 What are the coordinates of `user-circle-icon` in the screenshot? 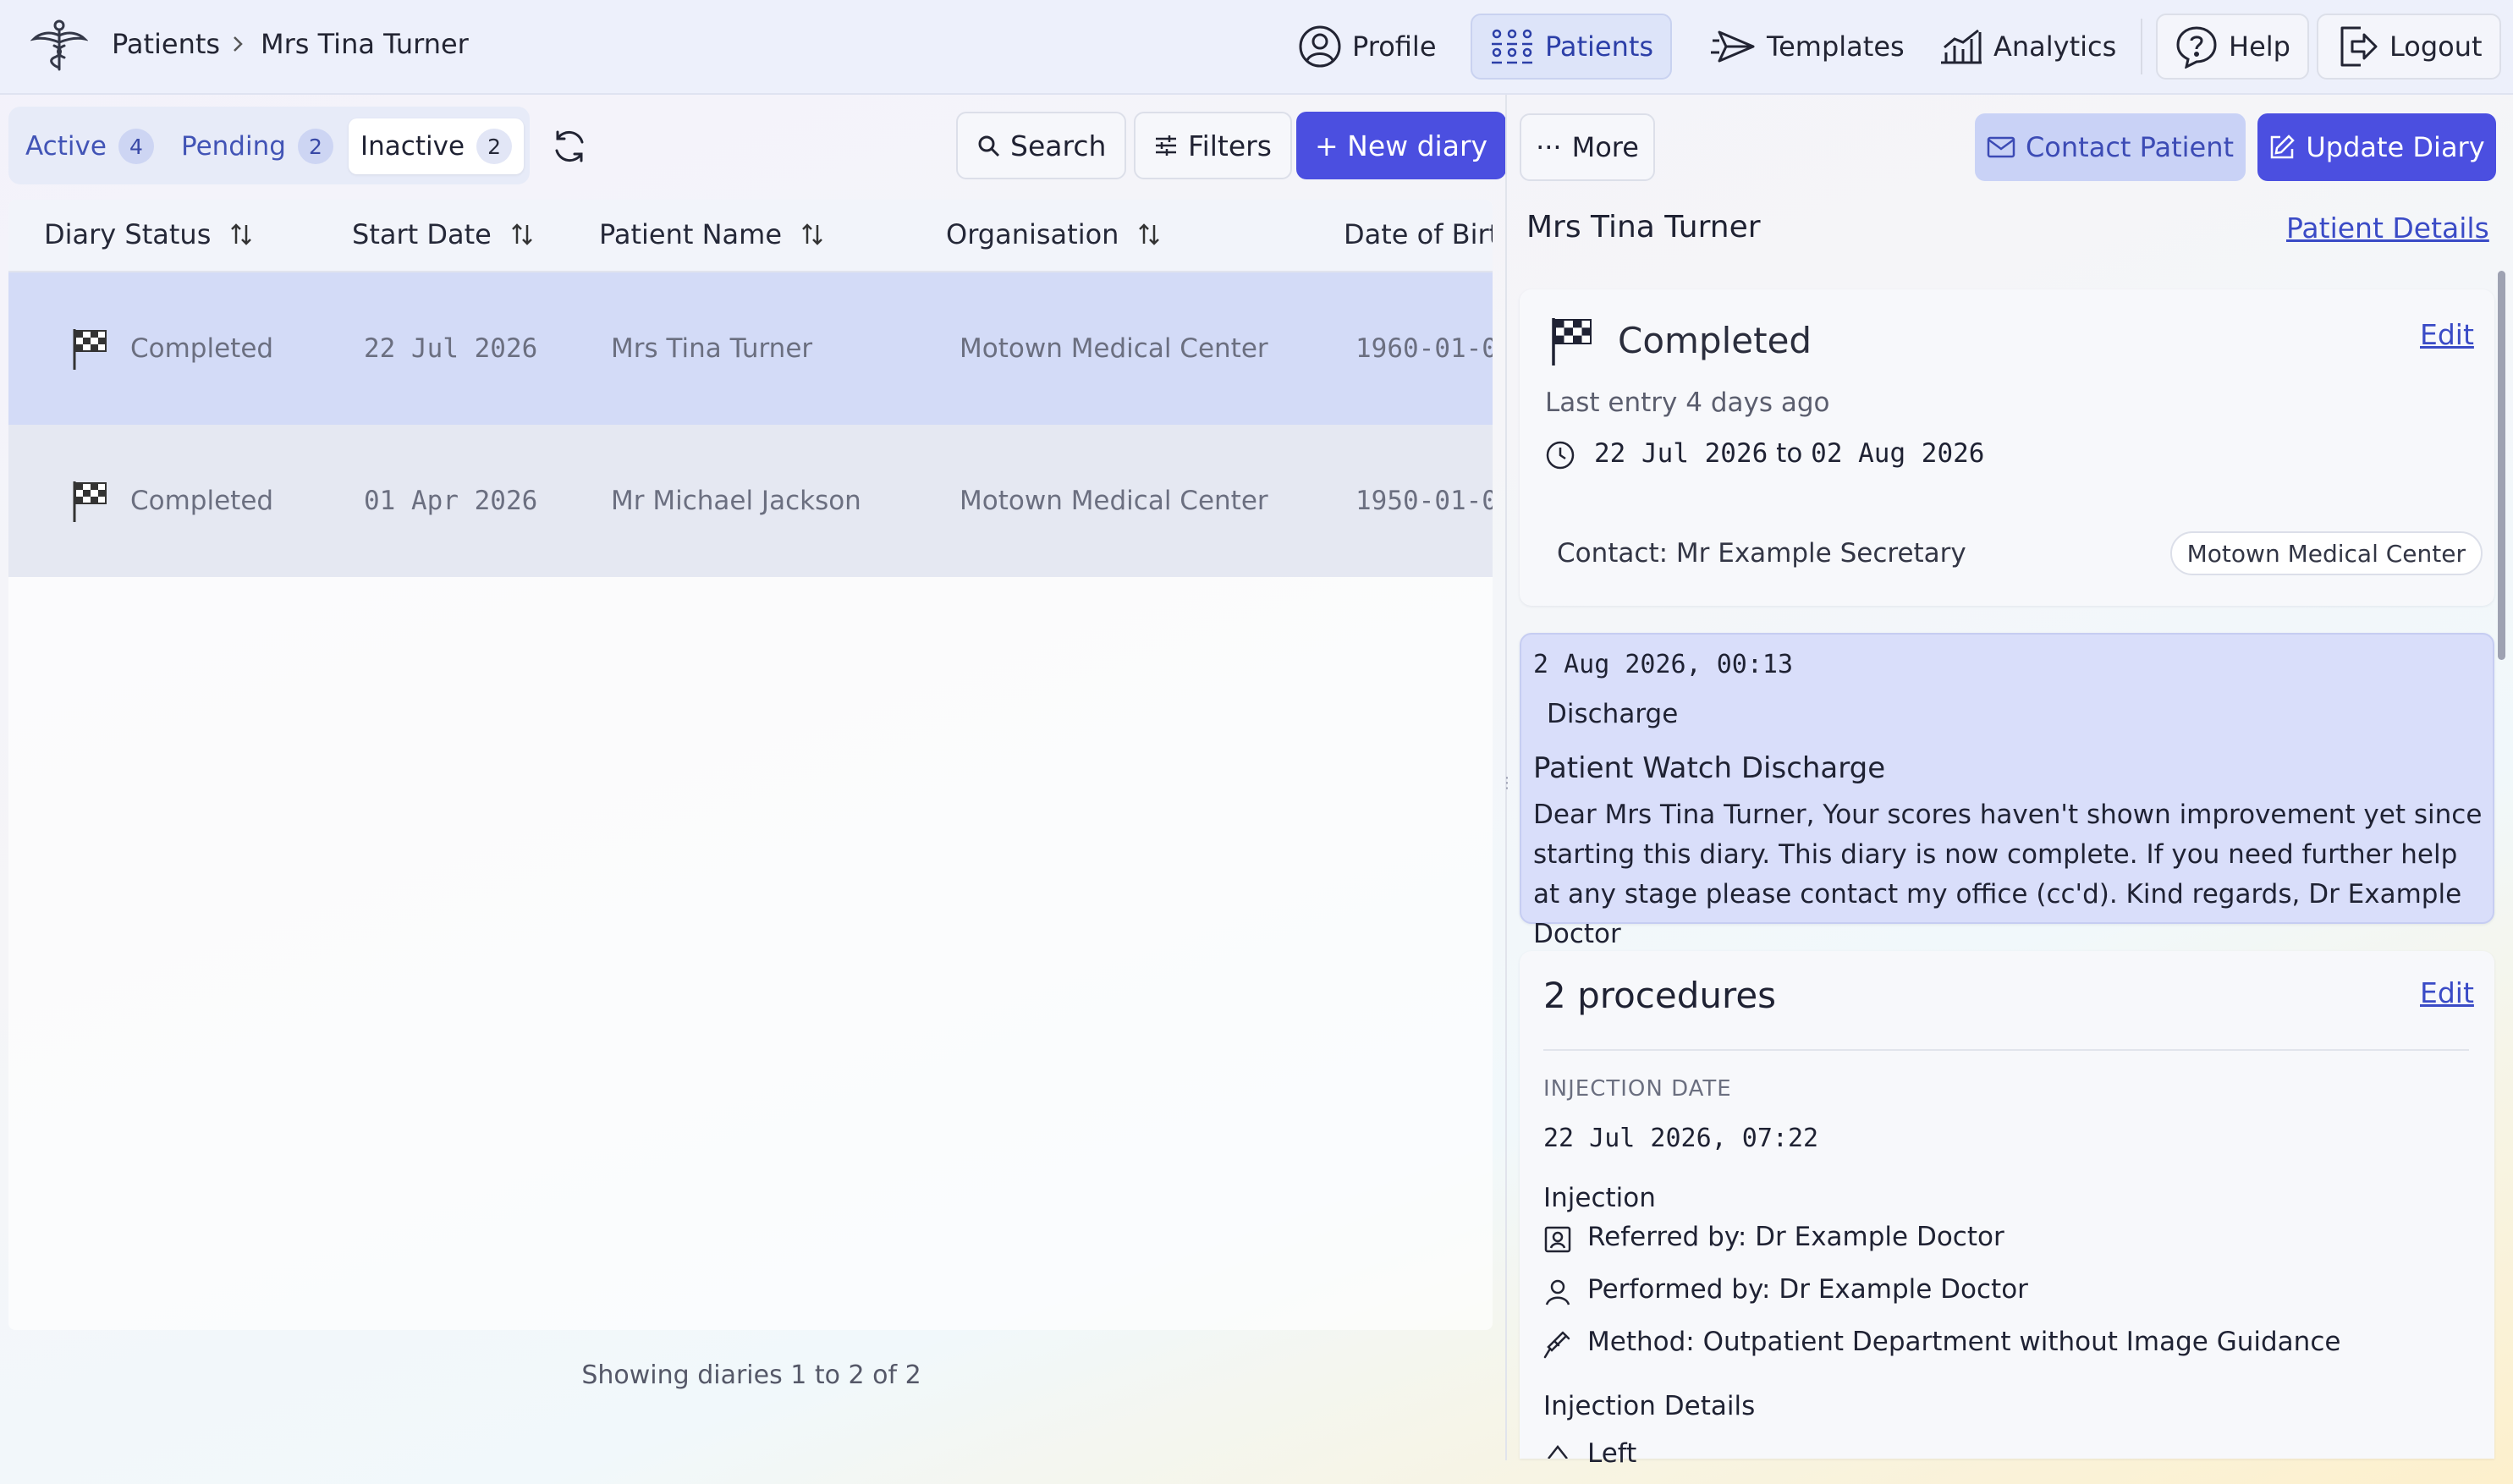 It's located at (1320, 46).